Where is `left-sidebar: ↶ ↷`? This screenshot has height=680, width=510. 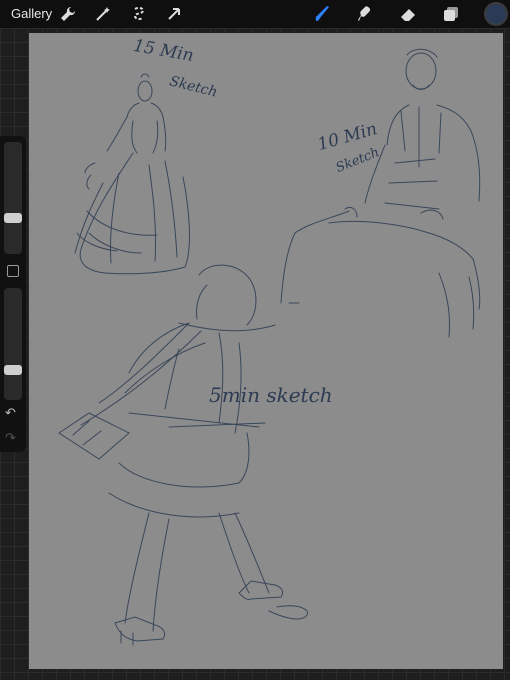 left-sidebar: ↶ ↷ is located at coordinates (13, 294).